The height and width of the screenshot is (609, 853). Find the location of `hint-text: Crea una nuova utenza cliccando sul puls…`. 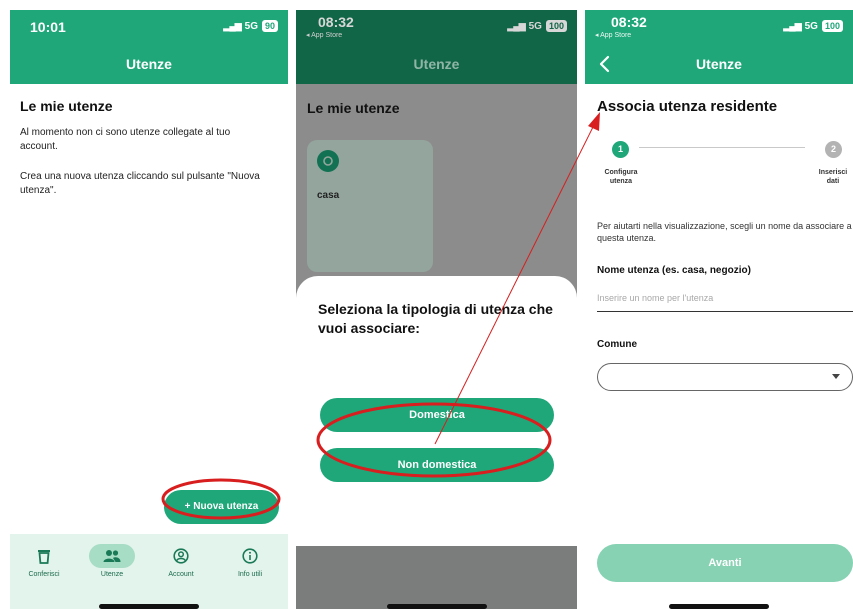

hint-text: Crea una nuova utenza cliccando sul puls… is located at coordinates (140, 183).